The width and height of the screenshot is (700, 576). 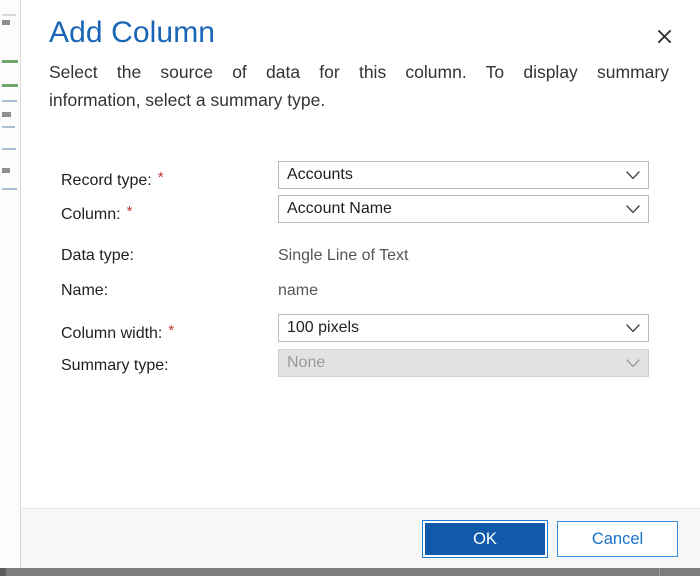 I want to click on data-type-value: Single Line of Text, so click(x=343, y=255).